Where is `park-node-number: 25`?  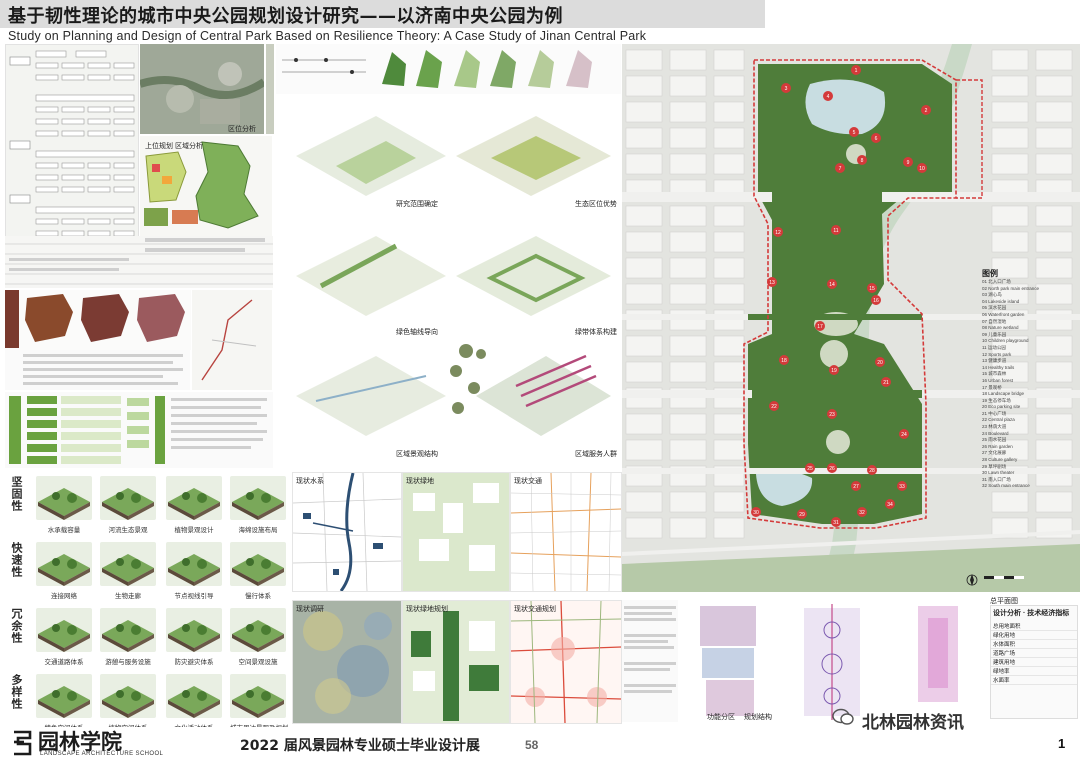 park-node-number: 25 is located at coordinates (810, 469).